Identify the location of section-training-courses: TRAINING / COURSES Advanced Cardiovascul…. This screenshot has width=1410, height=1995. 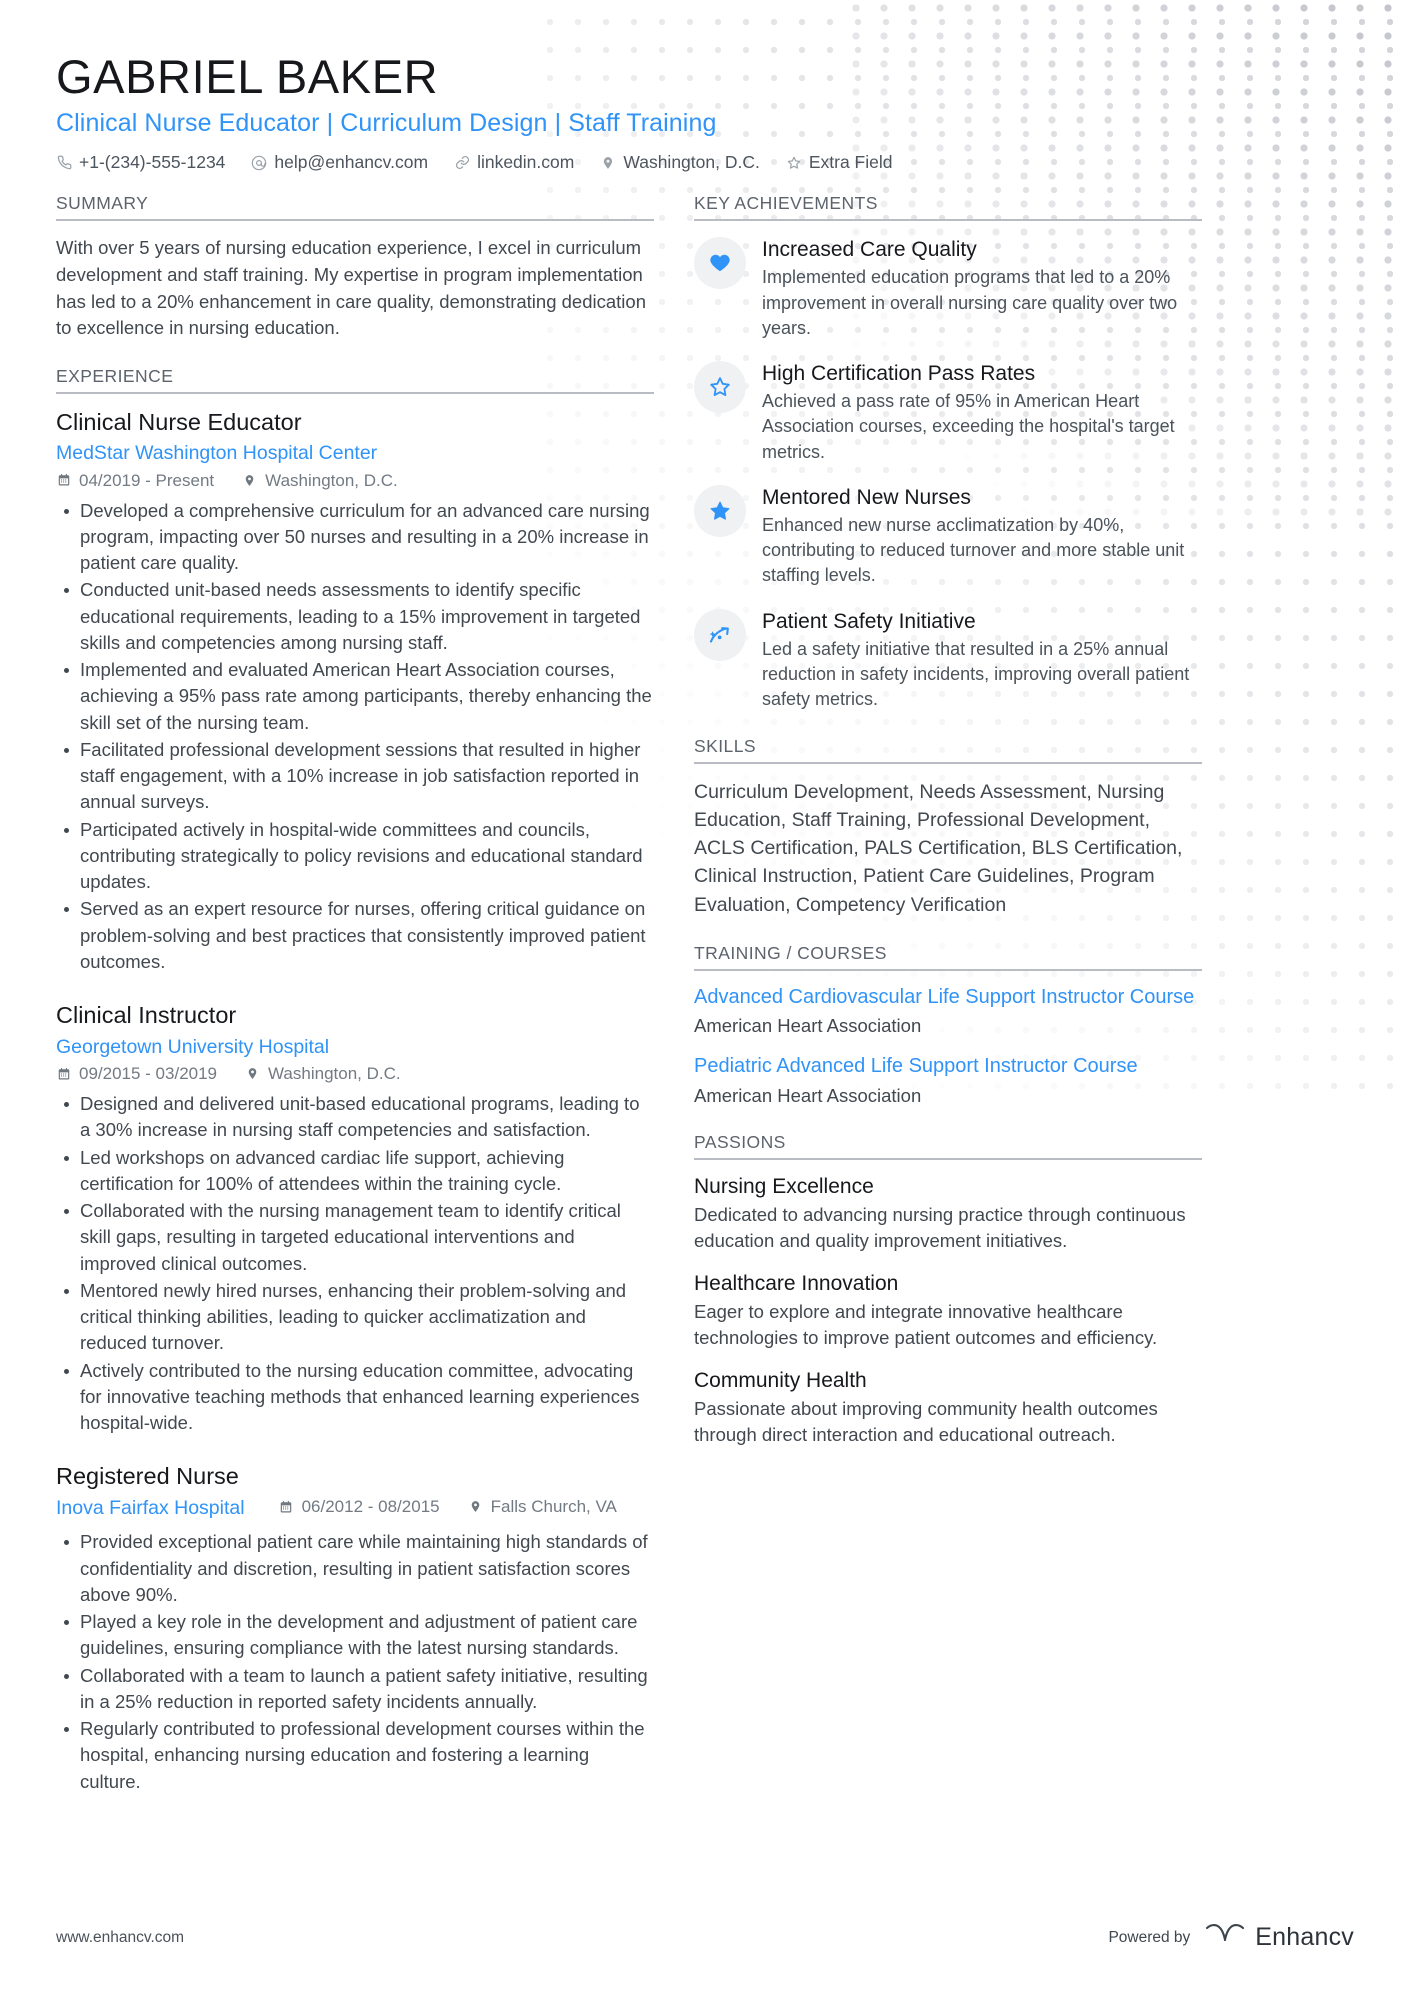
(948, 1025).